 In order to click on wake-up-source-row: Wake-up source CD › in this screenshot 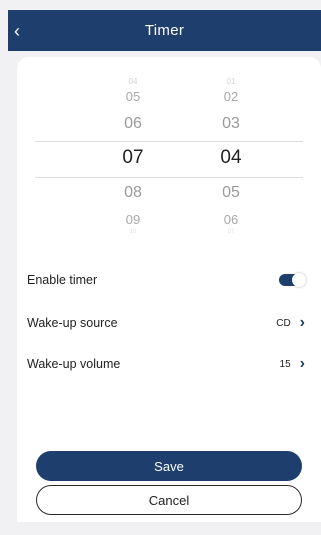, I will do `click(166, 323)`.